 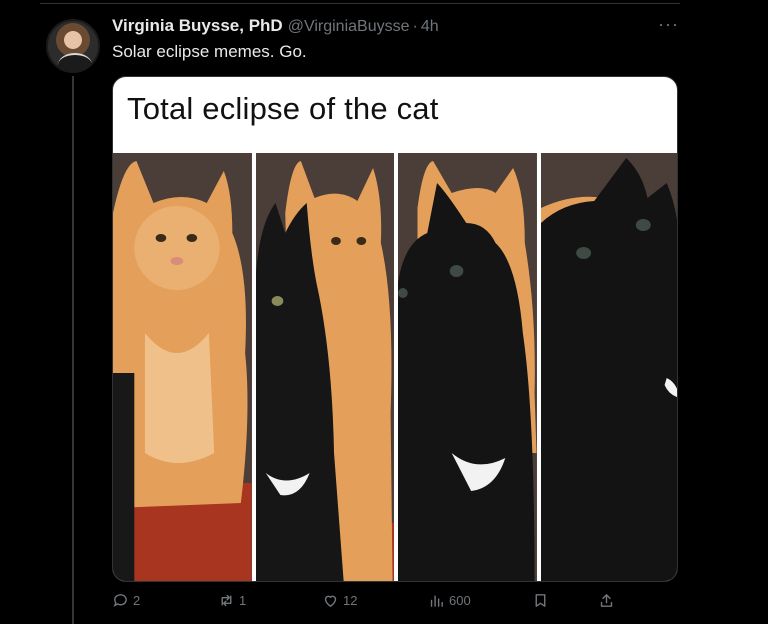 I want to click on author-handle: @VirginiaBuysse, so click(x=349, y=27).